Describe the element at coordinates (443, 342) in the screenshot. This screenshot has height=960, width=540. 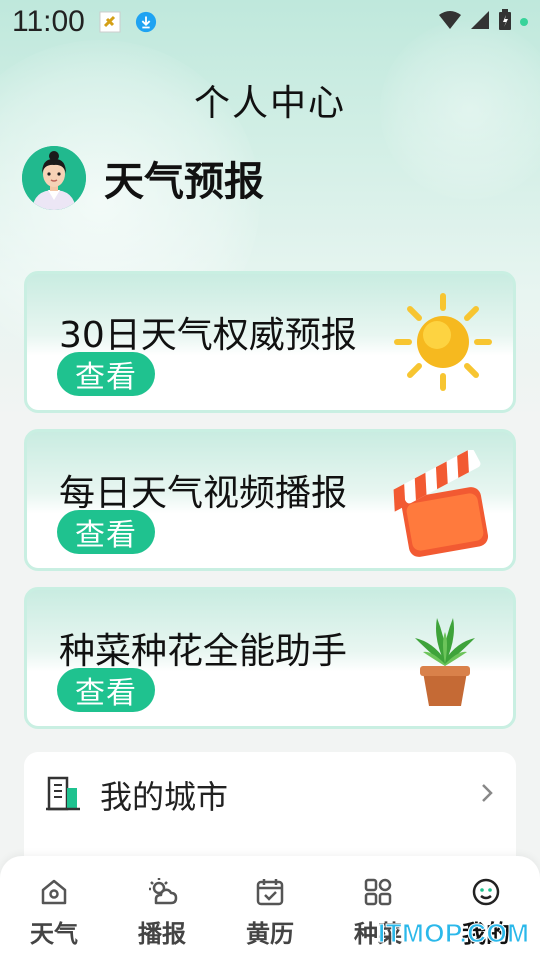
I see `sun-icon` at that location.